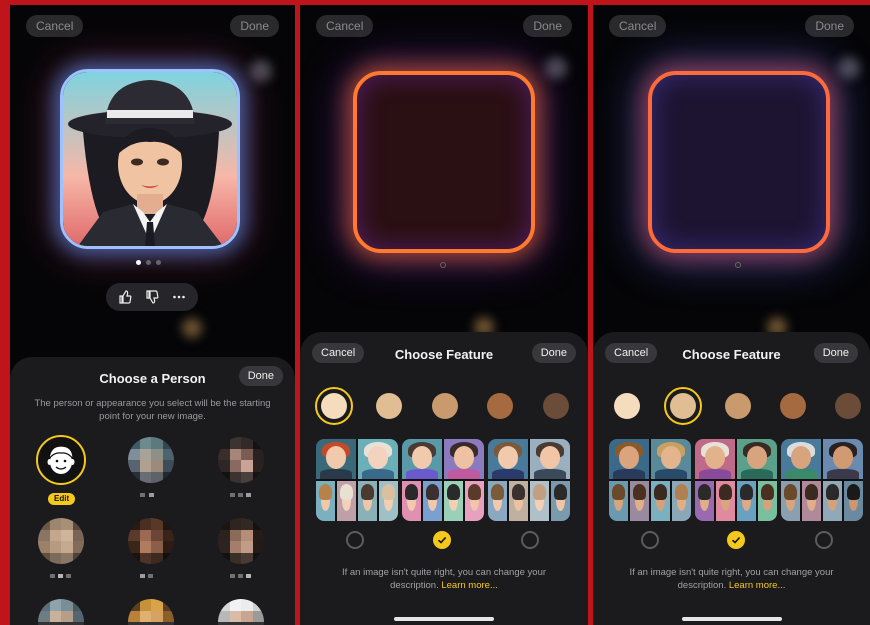  I want to click on feedback-bar, so click(152, 297).